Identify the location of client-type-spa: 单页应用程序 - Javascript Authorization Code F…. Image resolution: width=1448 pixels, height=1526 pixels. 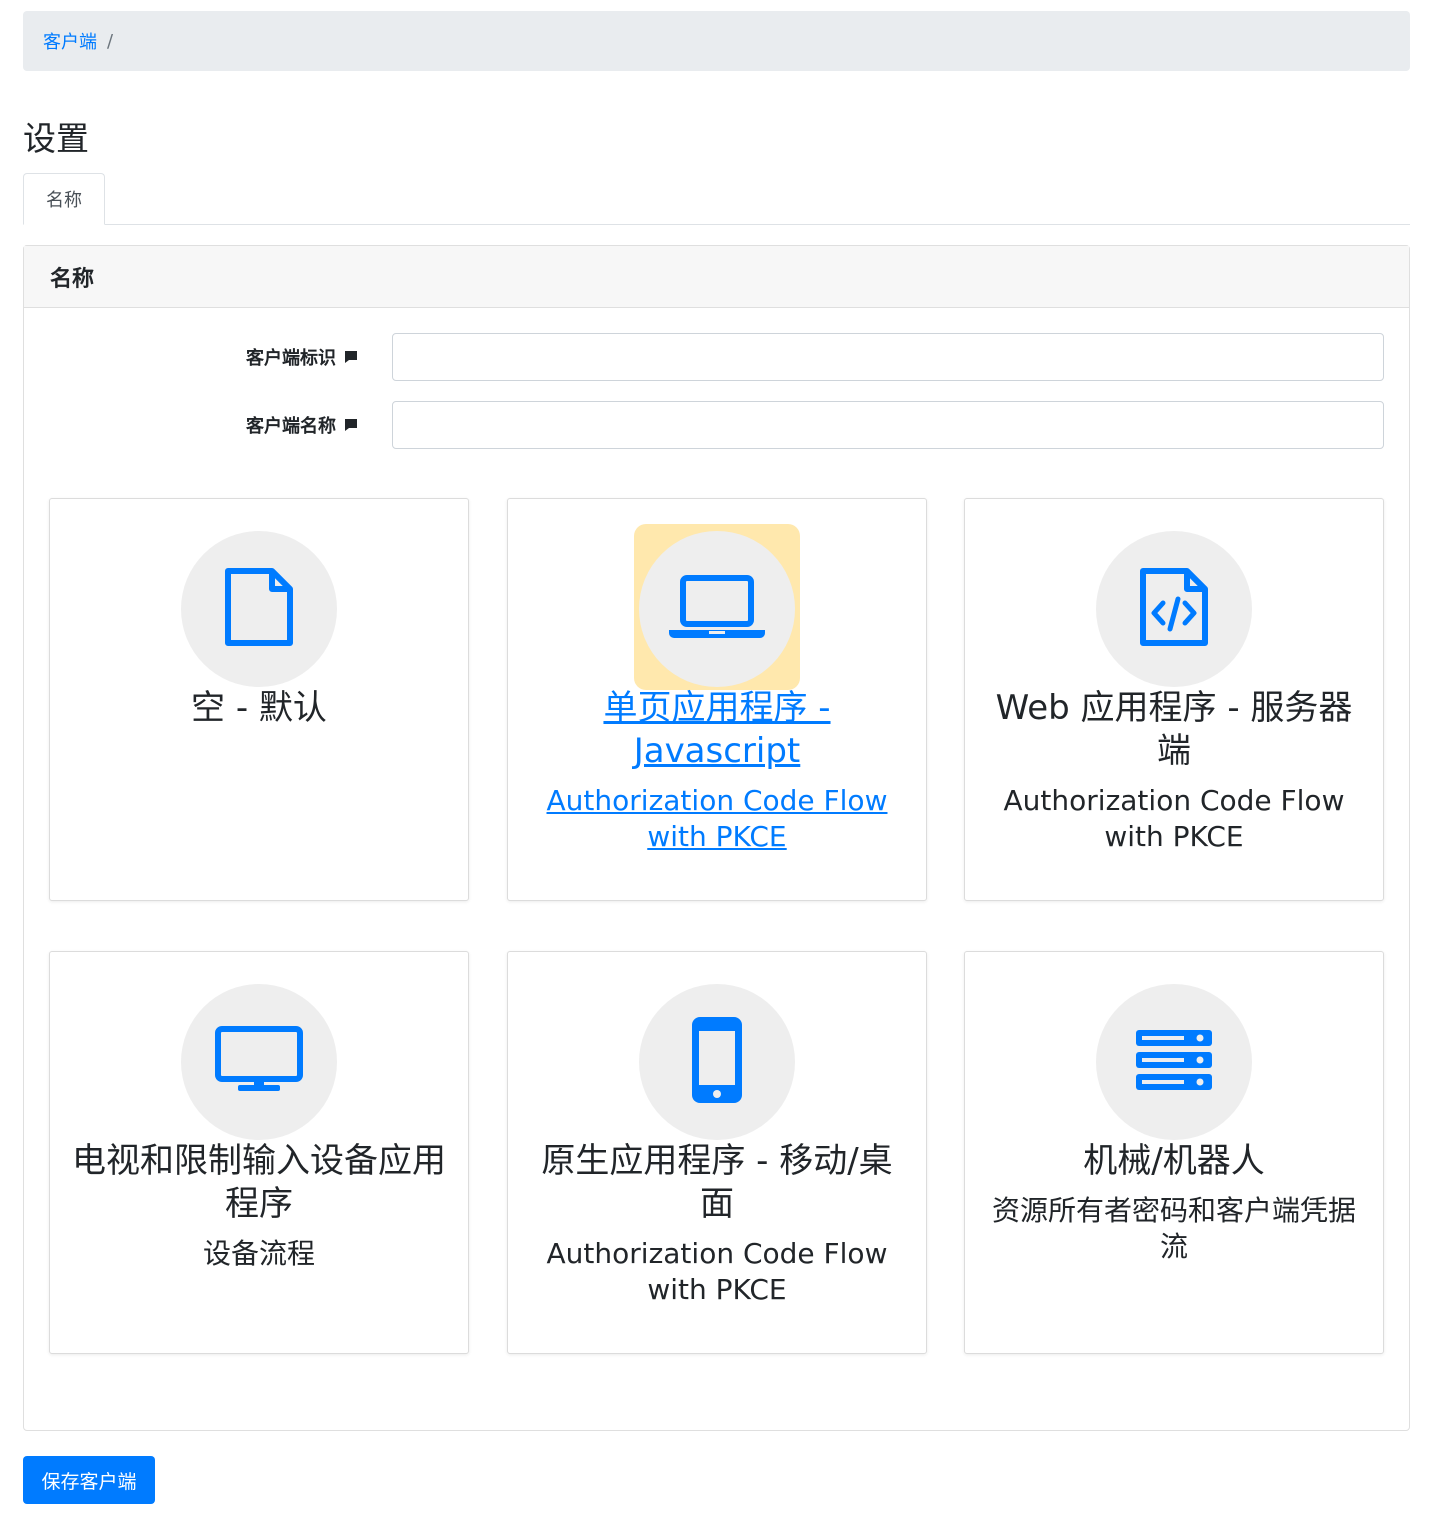
(717, 699).